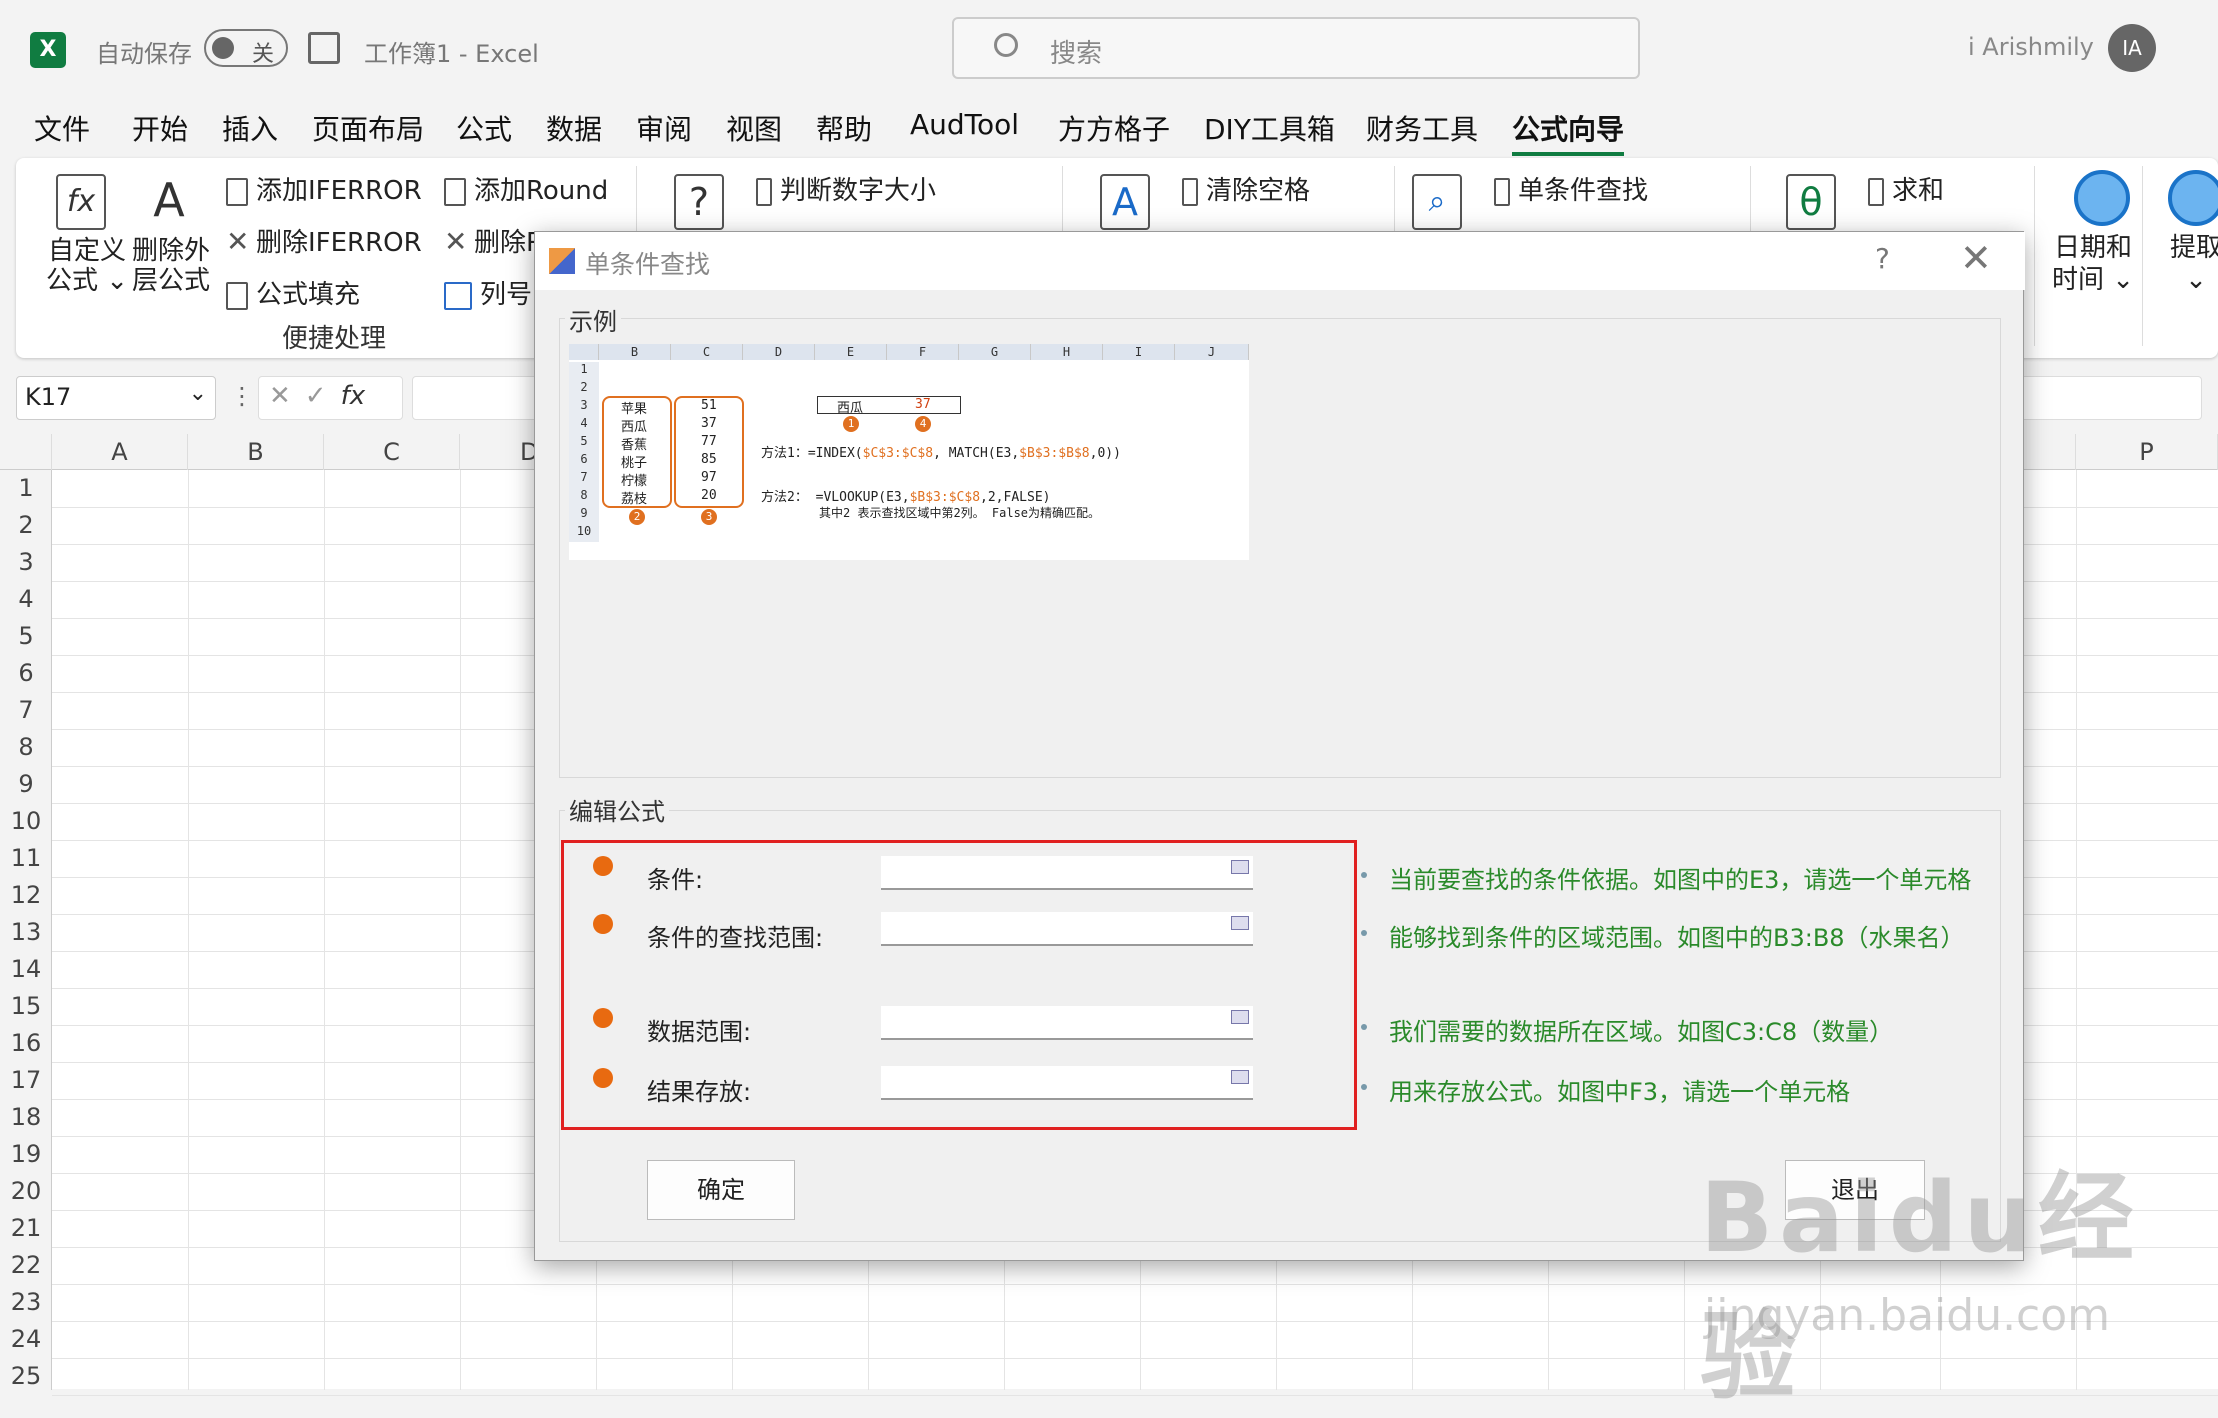 The width and height of the screenshot is (2218, 1418). Describe the element at coordinates (26, 525) in the screenshot. I see `row-header: 2` at that location.